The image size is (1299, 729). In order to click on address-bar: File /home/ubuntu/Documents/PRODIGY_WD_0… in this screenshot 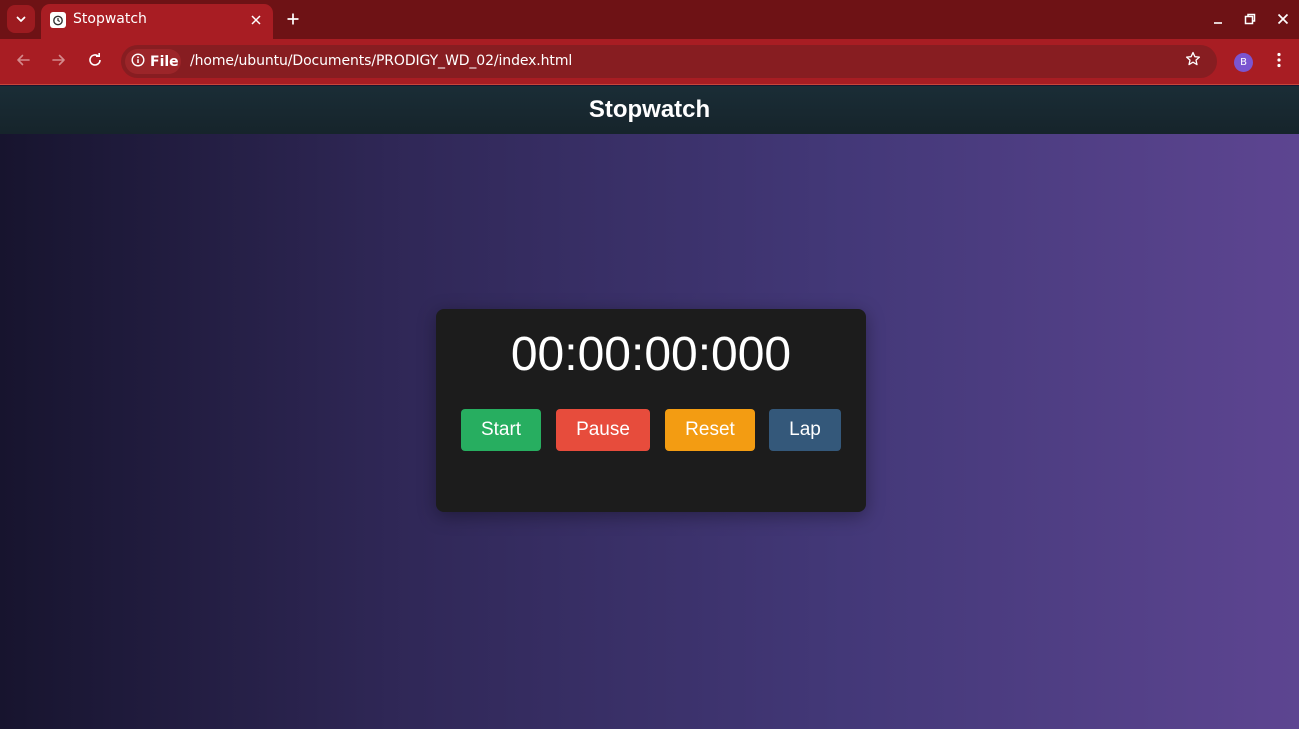, I will do `click(669, 61)`.